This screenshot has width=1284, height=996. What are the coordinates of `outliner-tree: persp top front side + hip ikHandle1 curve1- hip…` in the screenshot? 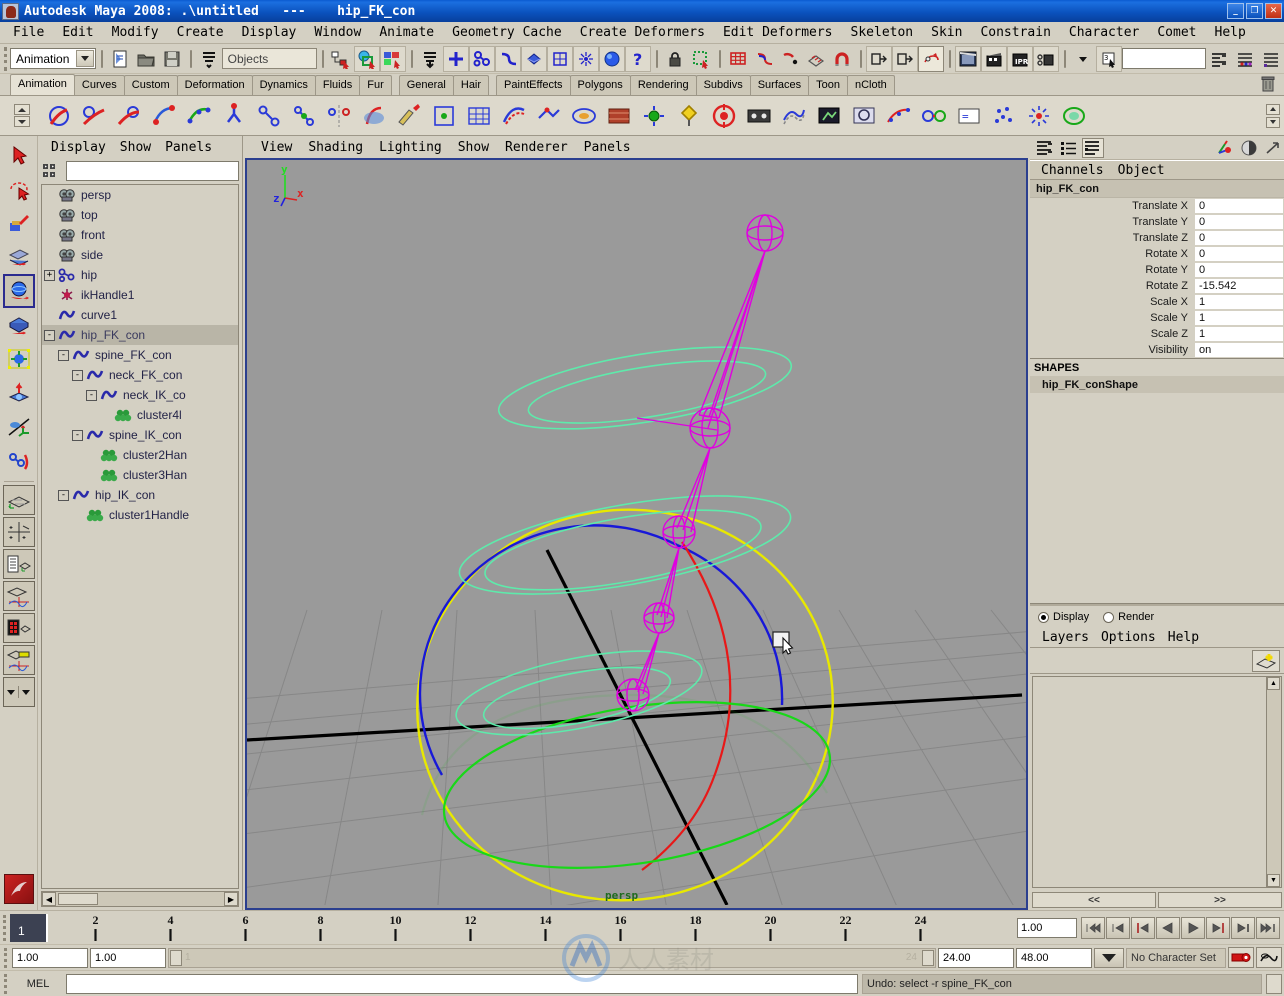 It's located at (140, 536).